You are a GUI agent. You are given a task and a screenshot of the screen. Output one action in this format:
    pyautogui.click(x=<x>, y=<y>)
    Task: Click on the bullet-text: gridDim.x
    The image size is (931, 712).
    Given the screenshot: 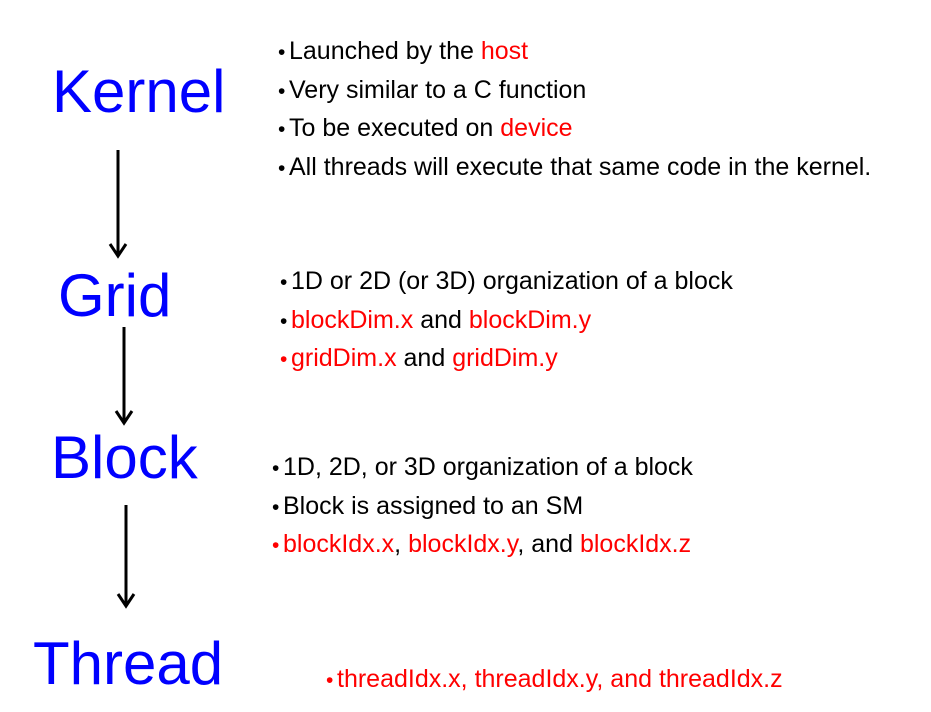 What is the action you would take?
    pyautogui.click(x=344, y=358)
    